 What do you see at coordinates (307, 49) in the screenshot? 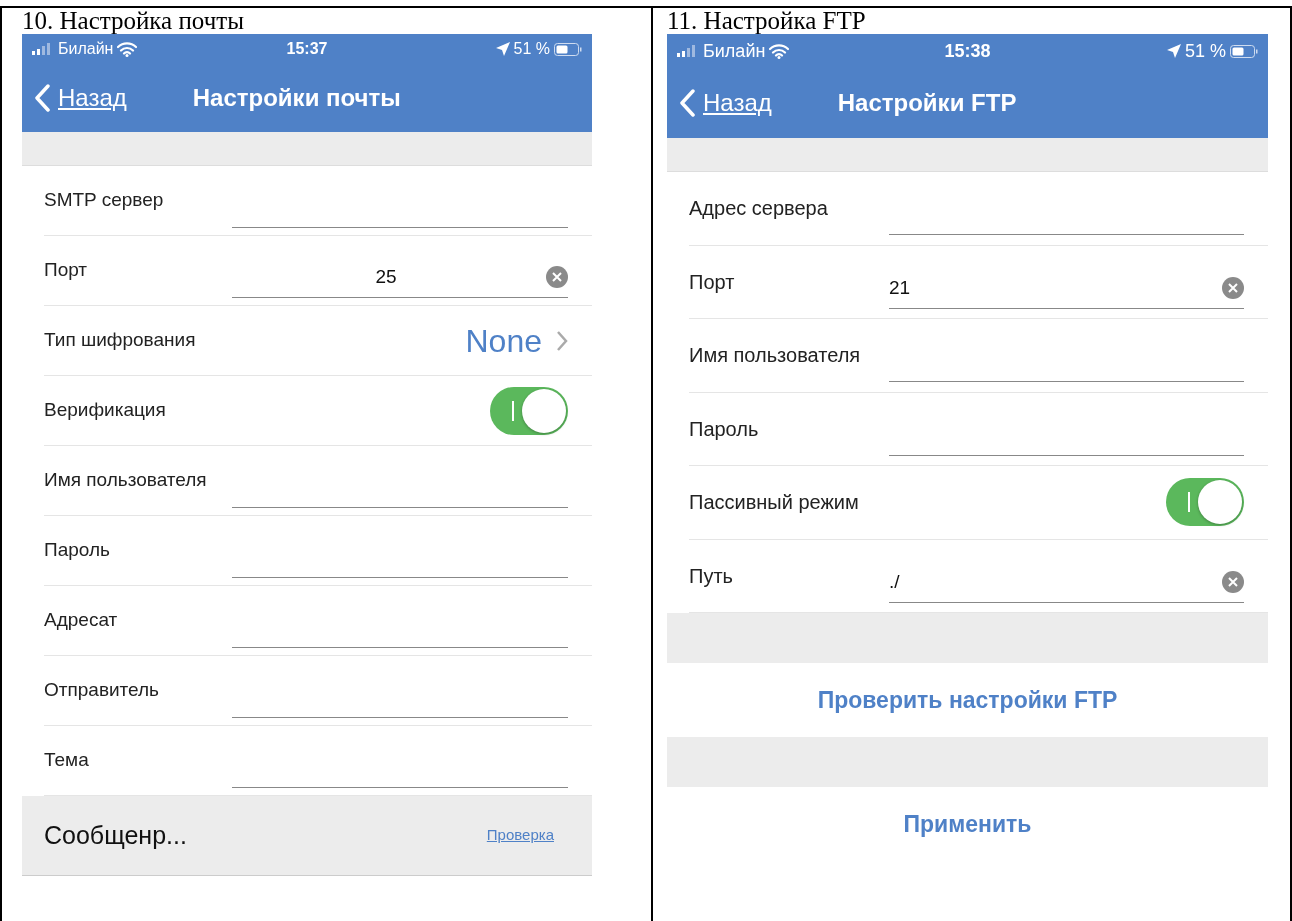
I see `status-time: 15:37` at bounding box center [307, 49].